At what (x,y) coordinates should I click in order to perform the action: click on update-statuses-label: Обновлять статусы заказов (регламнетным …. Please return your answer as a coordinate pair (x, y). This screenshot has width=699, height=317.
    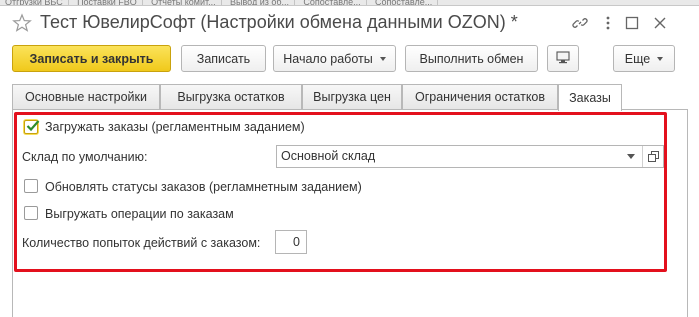
    Looking at the image, I should click on (203, 187).